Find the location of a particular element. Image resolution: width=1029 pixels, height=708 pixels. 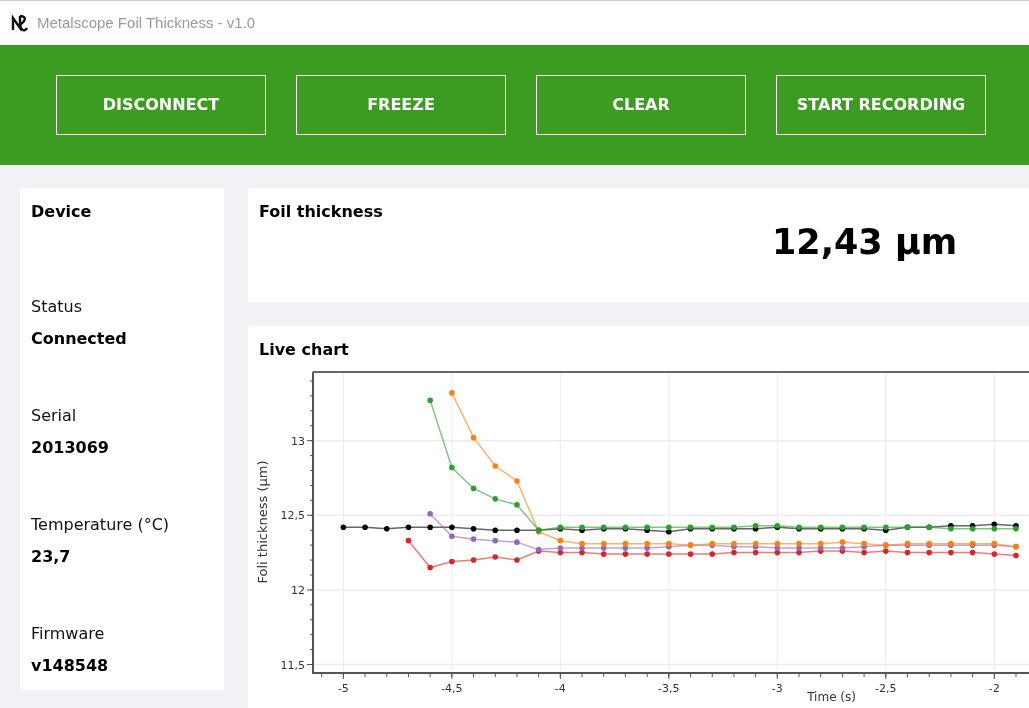

x-tick-label: -5 is located at coordinates (343, 688).